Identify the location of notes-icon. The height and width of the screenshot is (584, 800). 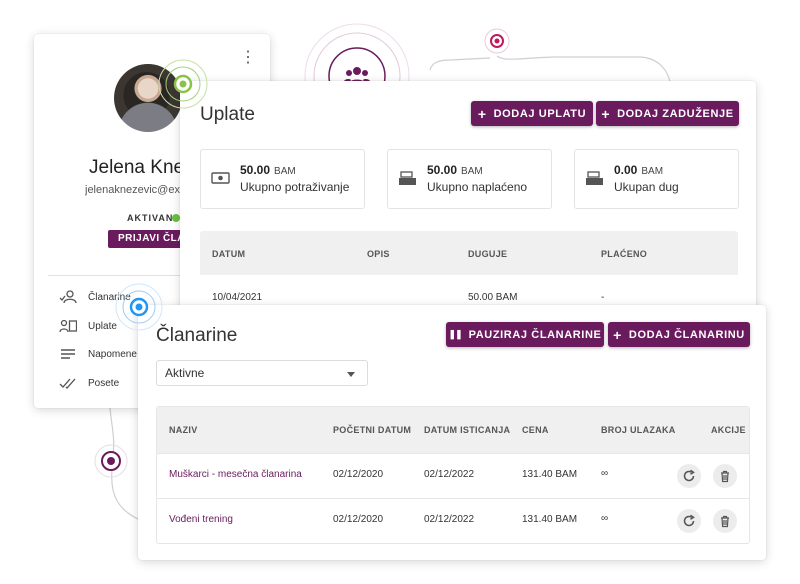
(68, 354).